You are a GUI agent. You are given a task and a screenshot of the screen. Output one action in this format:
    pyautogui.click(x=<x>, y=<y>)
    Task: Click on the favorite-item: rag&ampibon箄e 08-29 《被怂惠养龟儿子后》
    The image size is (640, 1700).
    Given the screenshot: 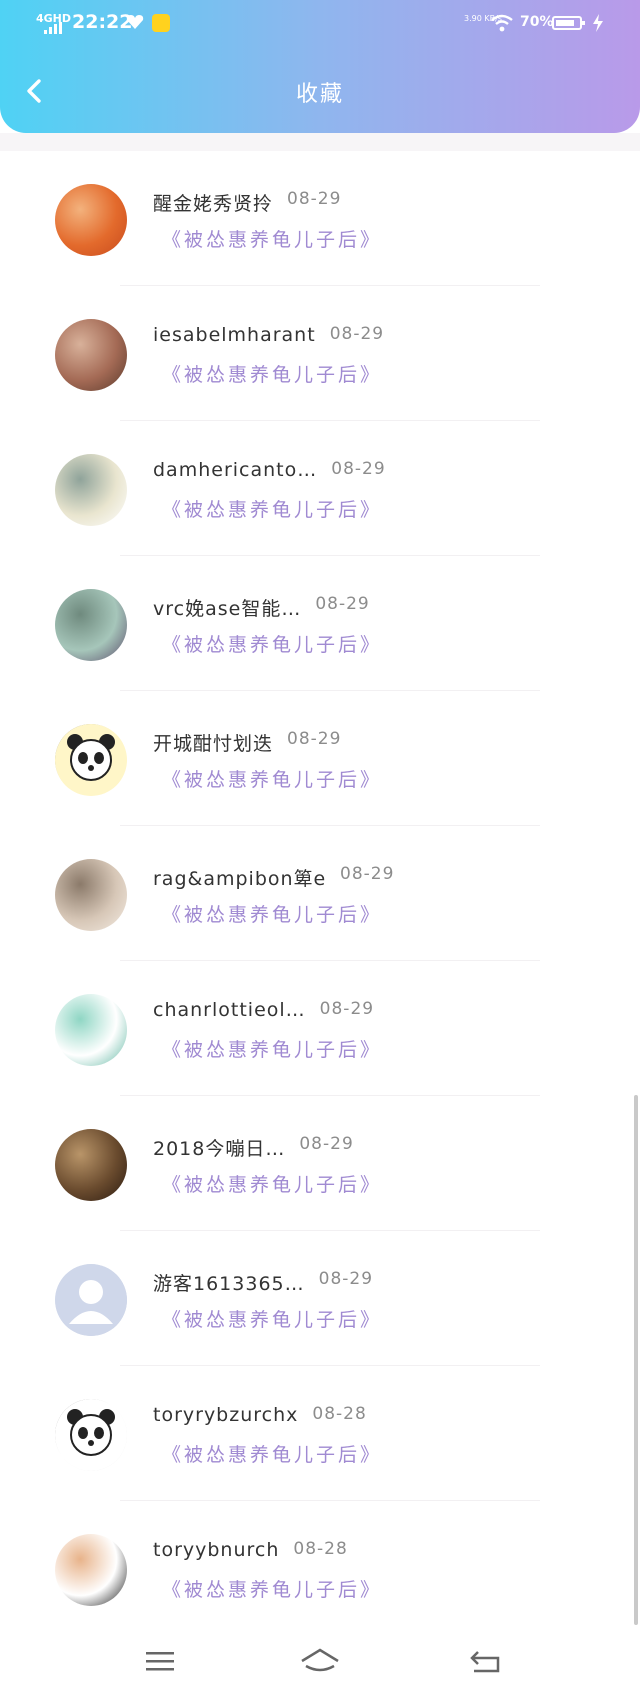 What is the action you would take?
    pyautogui.click(x=320, y=893)
    